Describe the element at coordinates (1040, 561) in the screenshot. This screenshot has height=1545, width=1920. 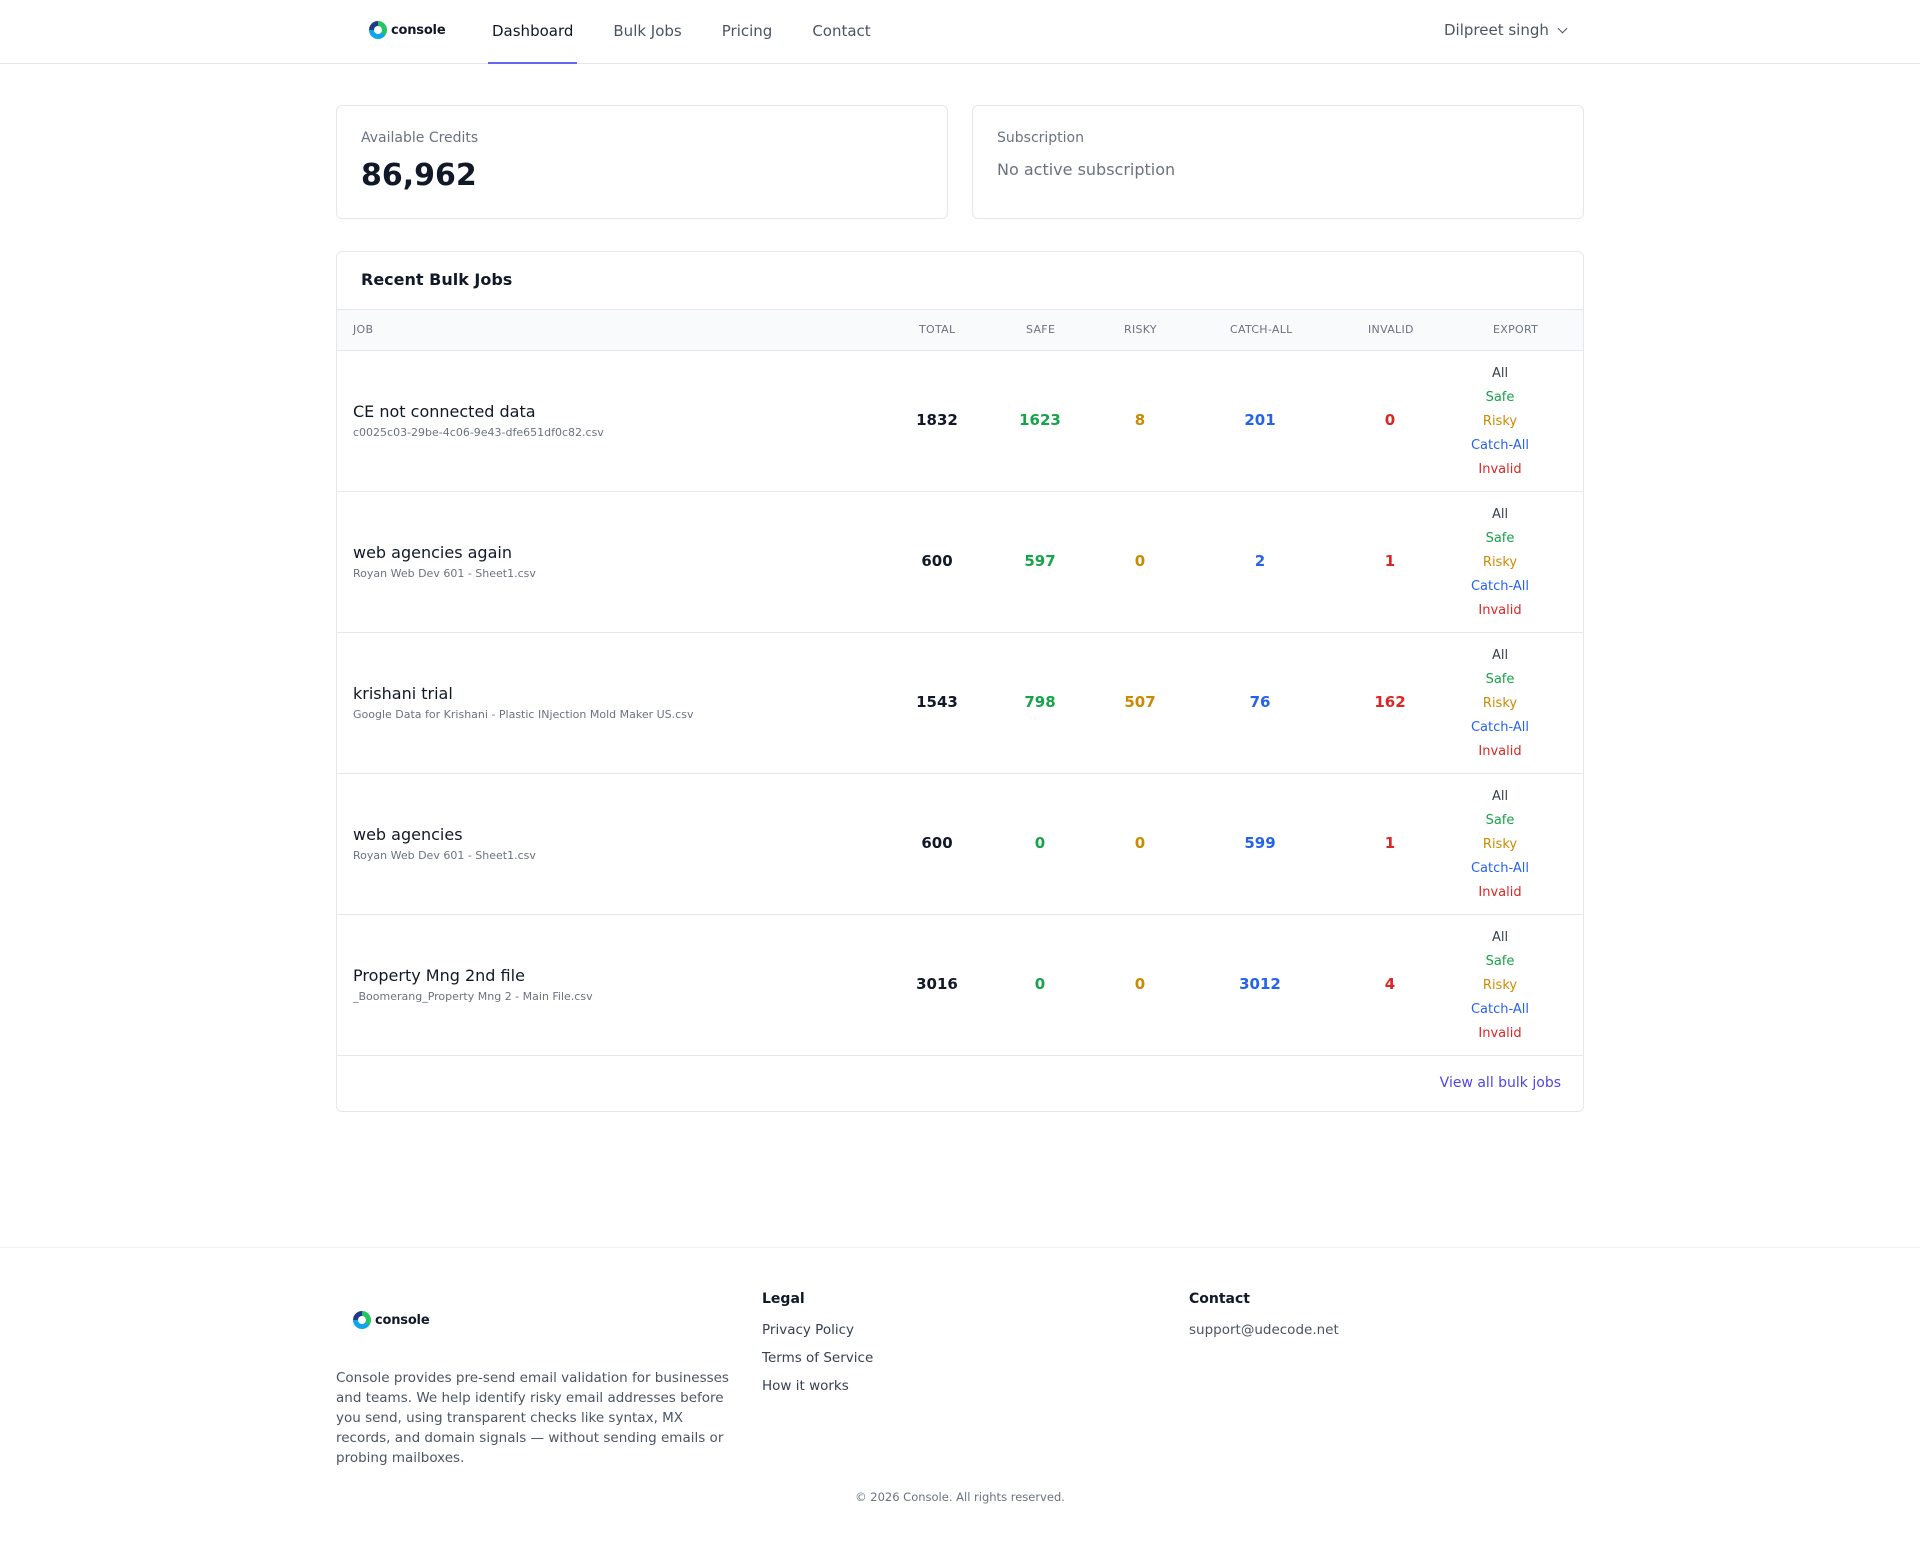
I see `job-safe: 597` at that location.